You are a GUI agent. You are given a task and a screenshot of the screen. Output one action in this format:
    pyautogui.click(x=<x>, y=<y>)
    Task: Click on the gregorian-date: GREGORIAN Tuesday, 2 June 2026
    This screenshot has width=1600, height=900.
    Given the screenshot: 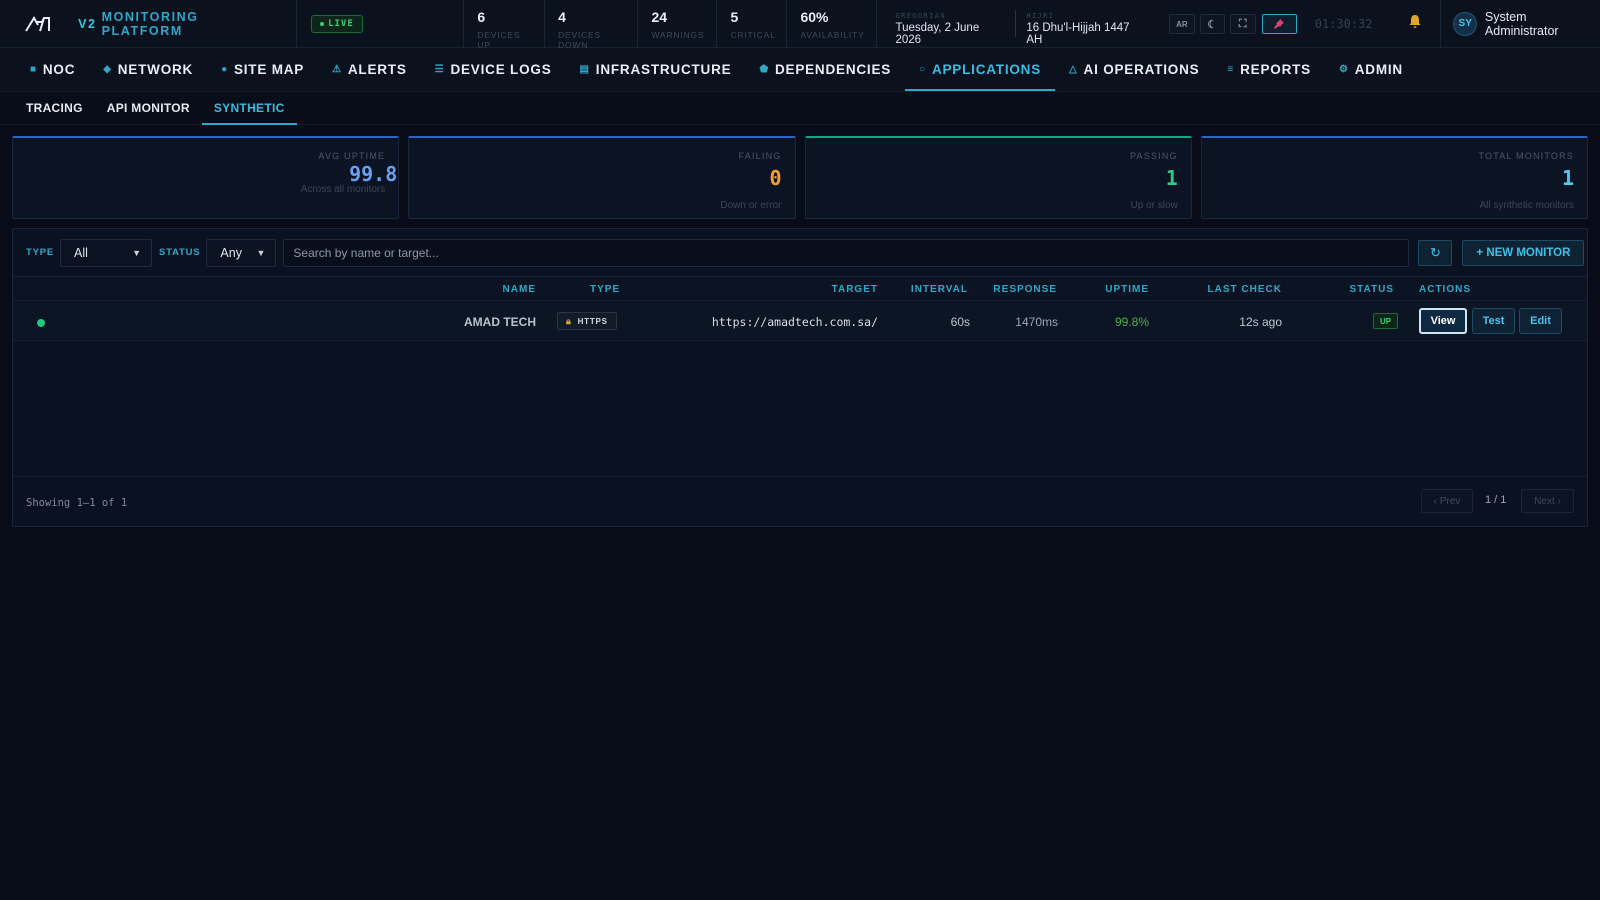 What is the action you would take?
    pyautogui.click(x=945, y=23)
    